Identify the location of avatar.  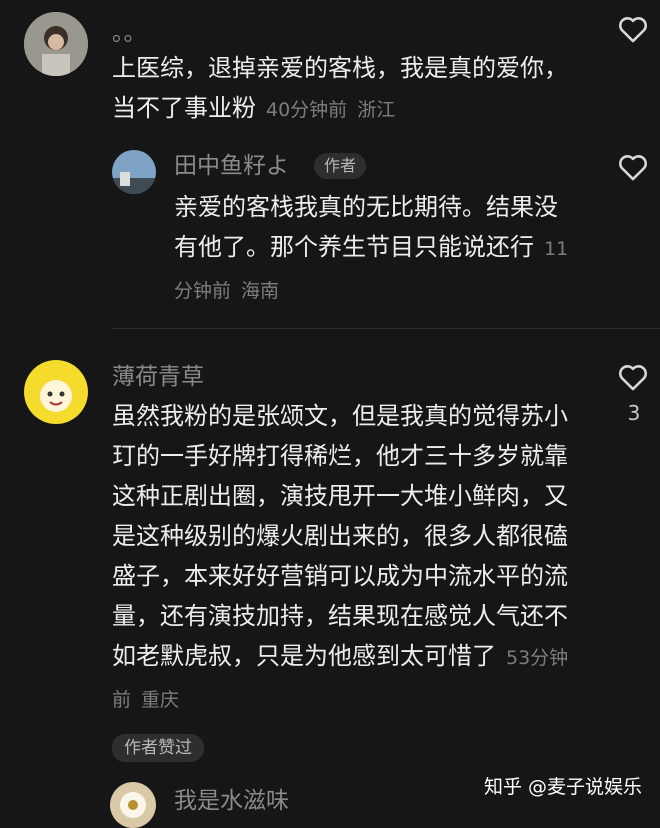
(56, 44).